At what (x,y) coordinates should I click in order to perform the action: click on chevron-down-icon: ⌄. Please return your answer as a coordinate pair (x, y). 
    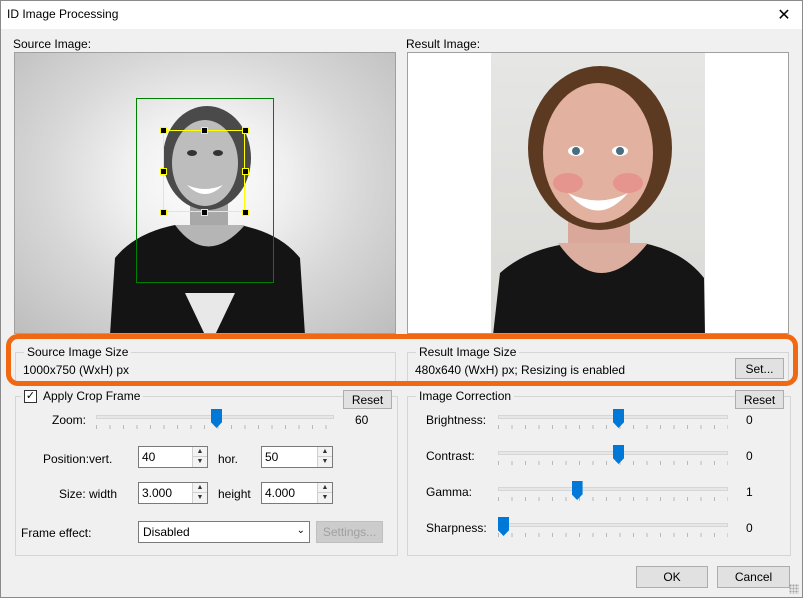
    Looking at the image, I should click on (300, 530).